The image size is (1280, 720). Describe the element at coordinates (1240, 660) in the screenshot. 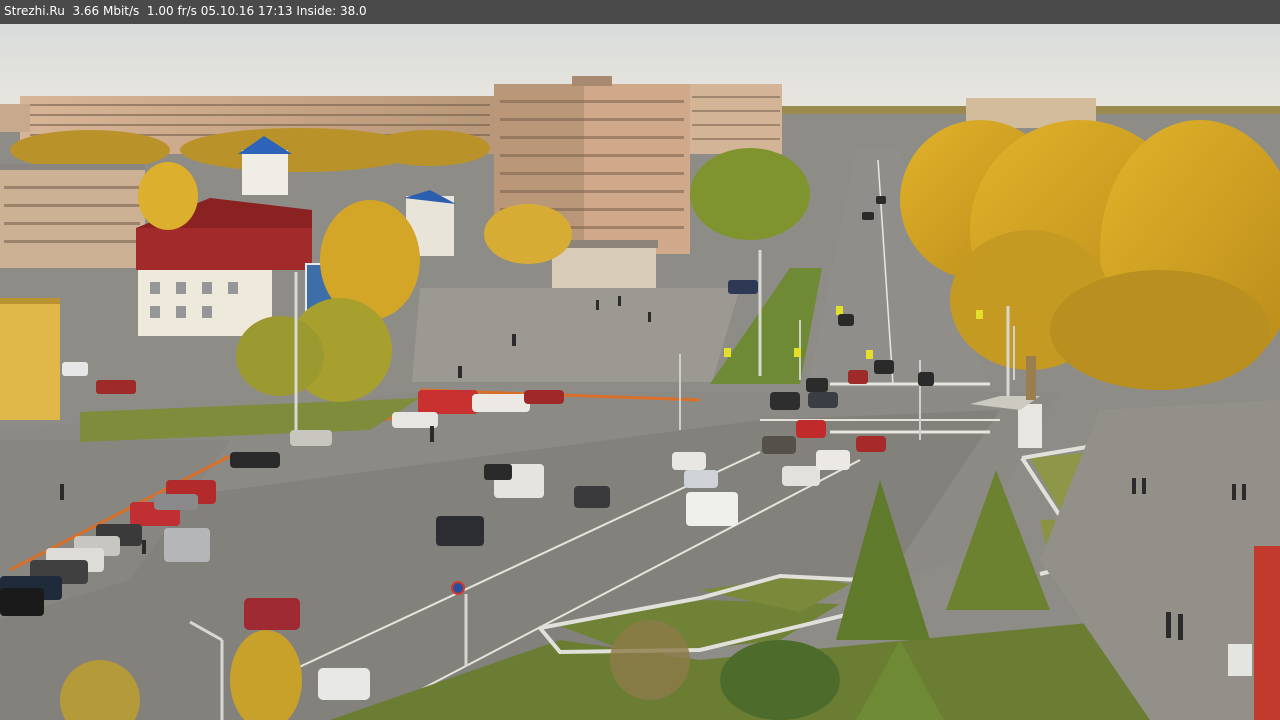

I see `trash-bin` at that location.